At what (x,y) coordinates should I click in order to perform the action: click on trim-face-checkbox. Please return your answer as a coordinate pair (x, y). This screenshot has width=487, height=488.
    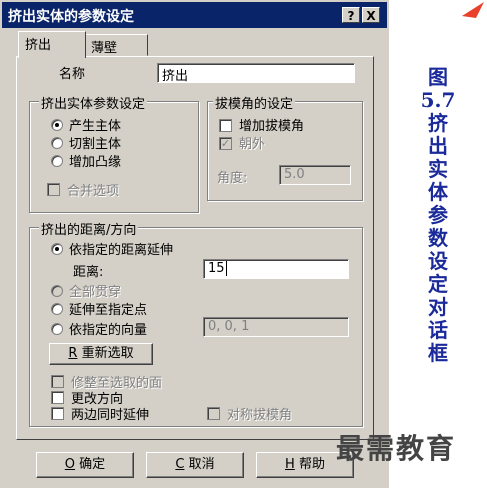
    Looking at the image, I should click on (57, 381).